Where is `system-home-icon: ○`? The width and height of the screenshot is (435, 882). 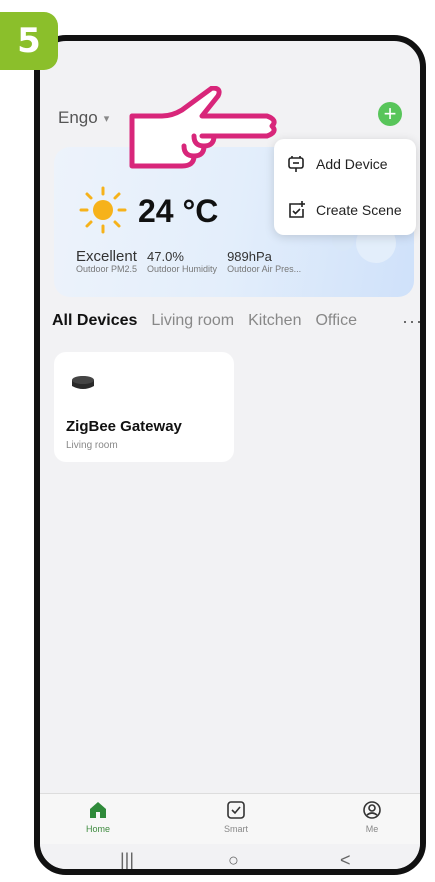 system-home-icon: ○ is located at coordinates (233, 859).